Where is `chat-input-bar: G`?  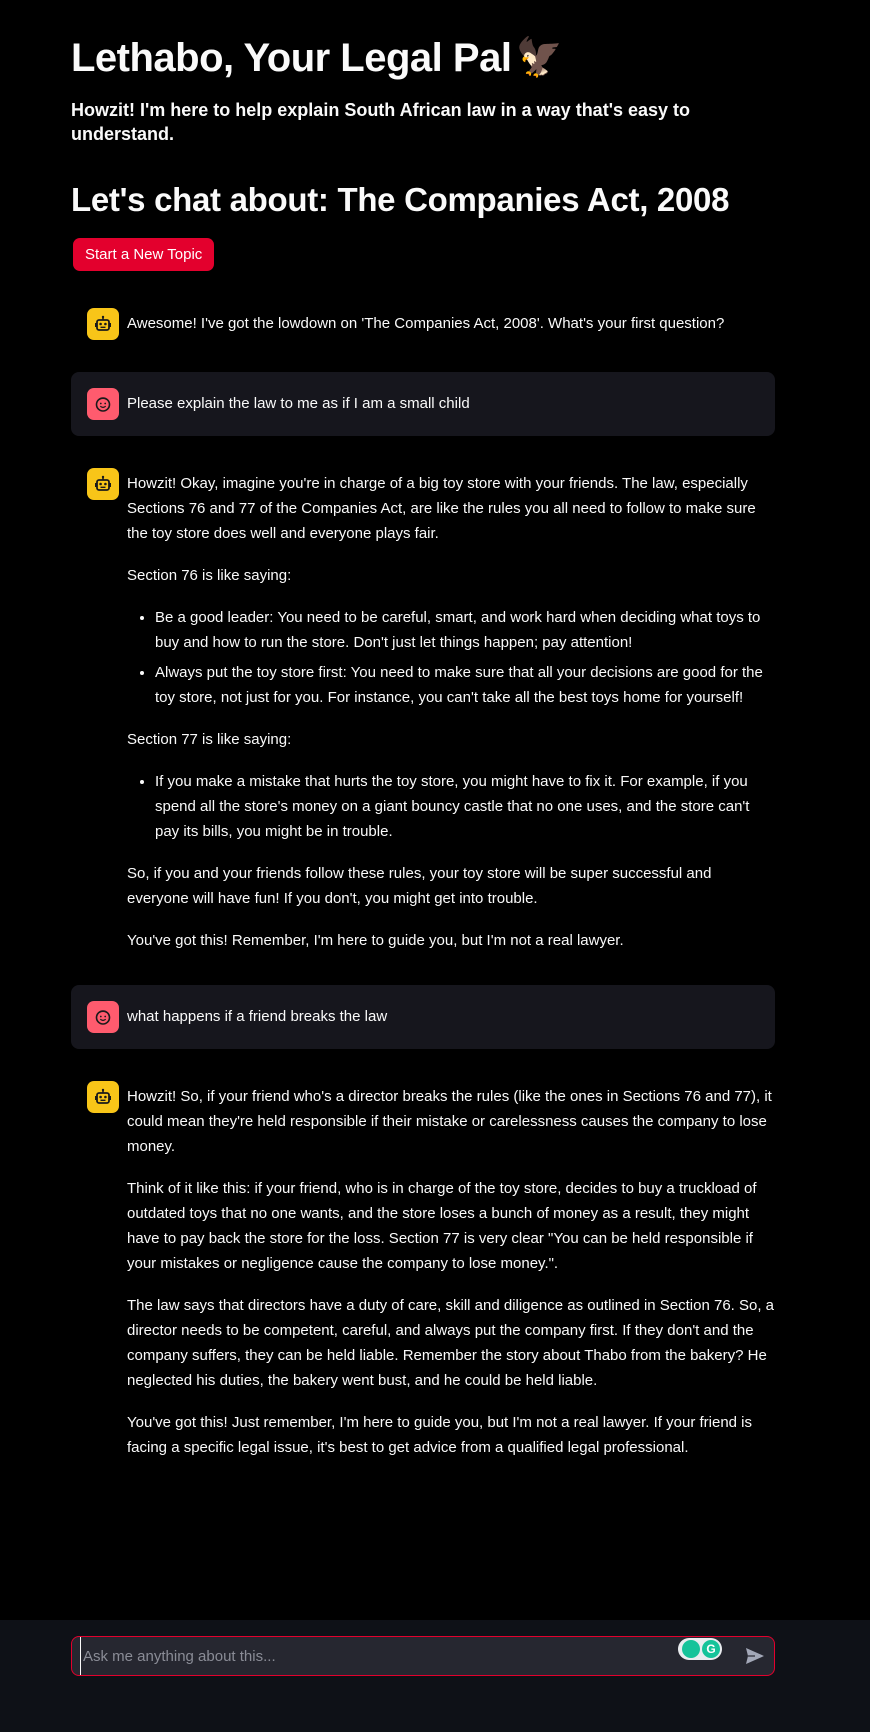
chat-input-bar: G is located at coordinates (435, 1676).